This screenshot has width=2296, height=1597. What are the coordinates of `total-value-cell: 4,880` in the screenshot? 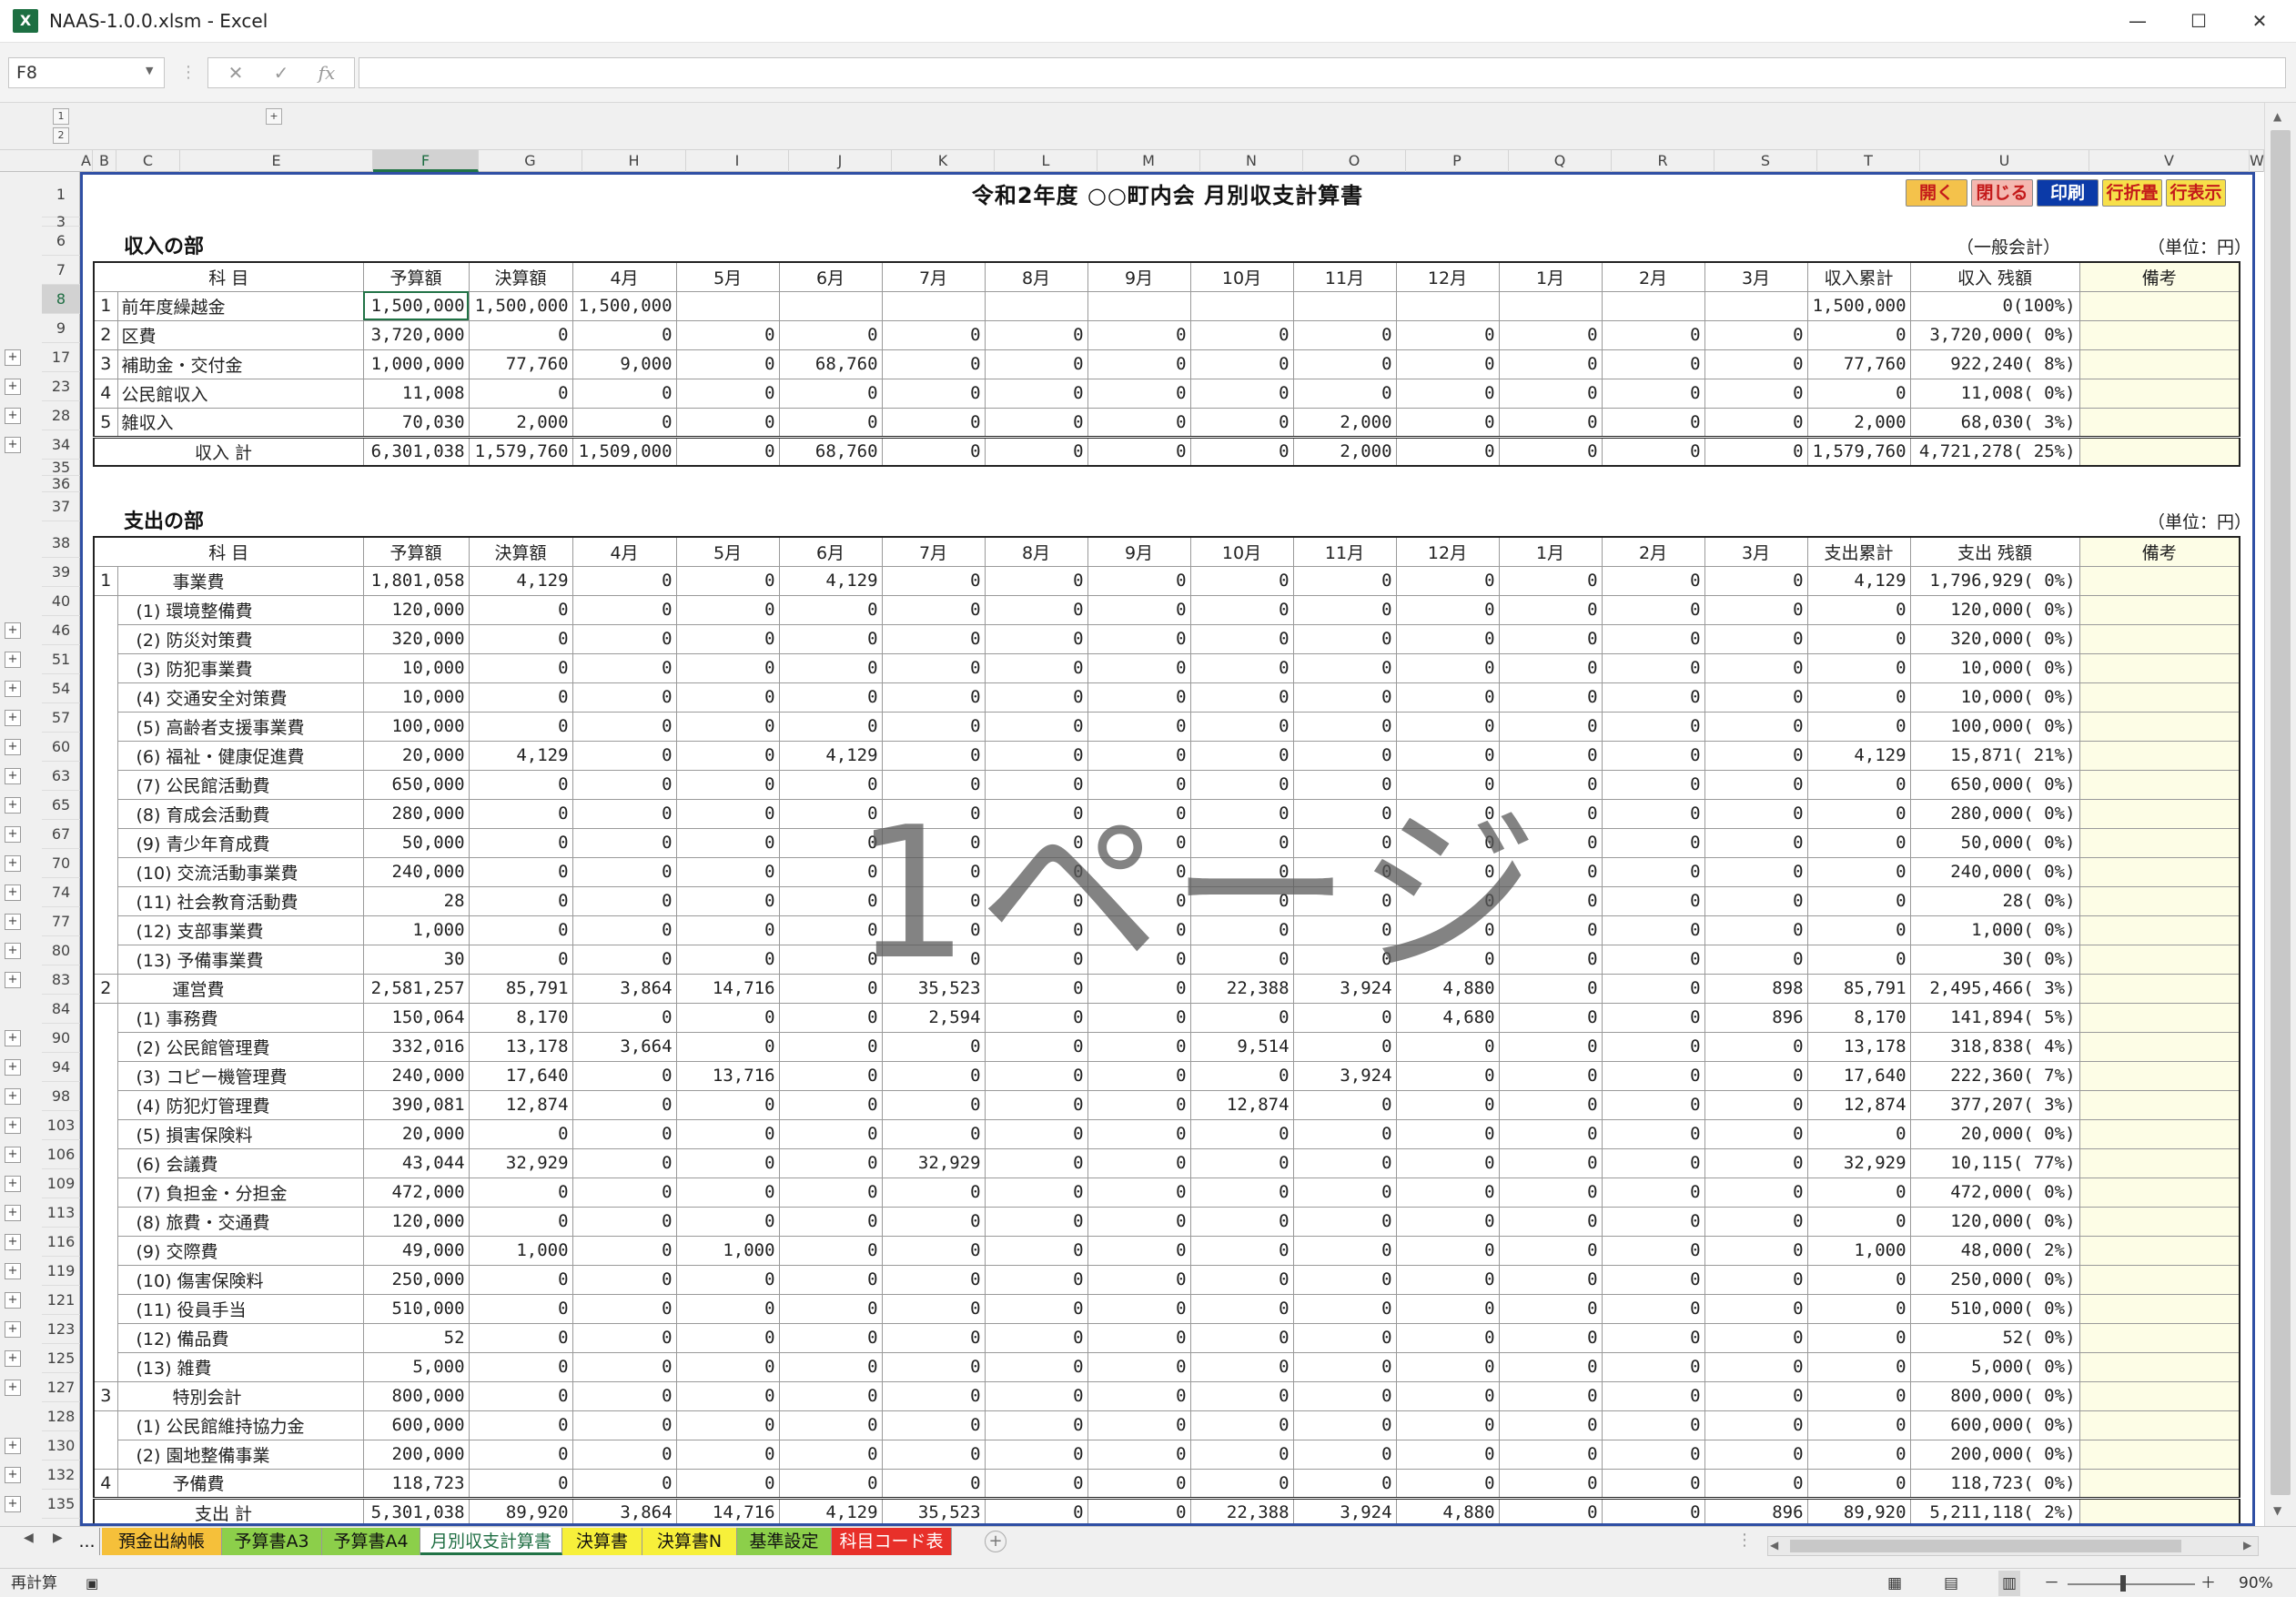 It's located at (1448, 1511).